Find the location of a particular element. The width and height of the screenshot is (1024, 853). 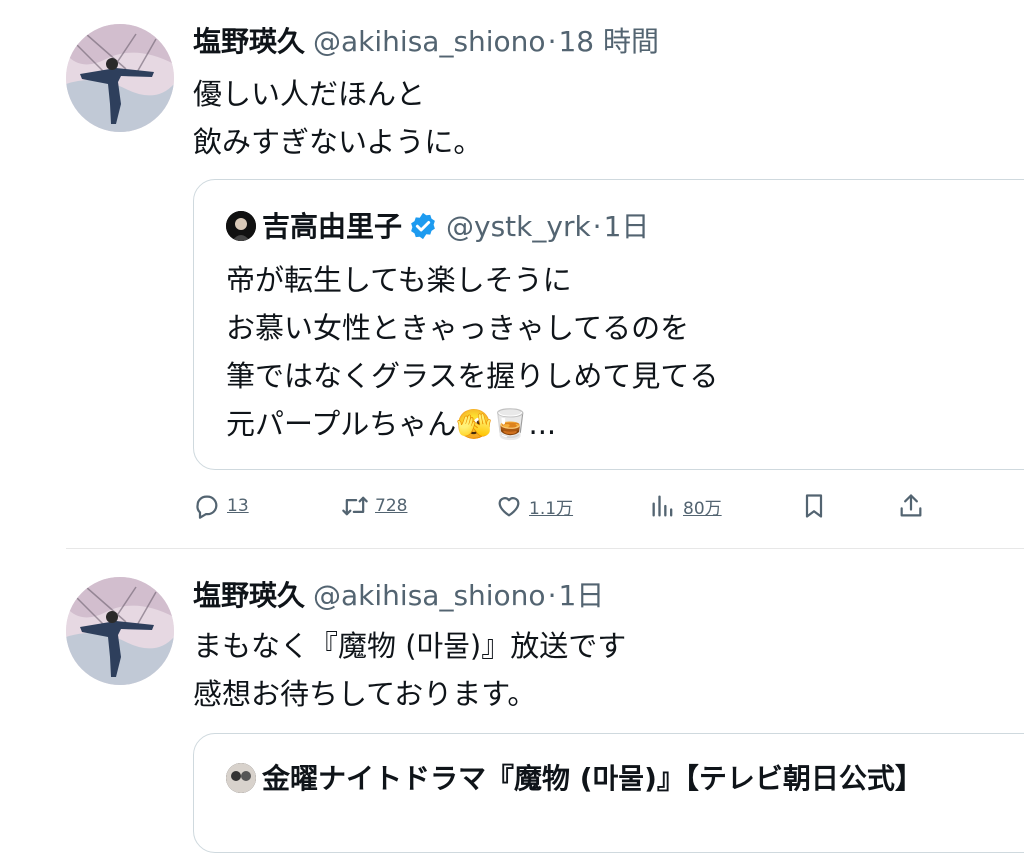

speech-bubble-icon is located at coordinates (207, 506).